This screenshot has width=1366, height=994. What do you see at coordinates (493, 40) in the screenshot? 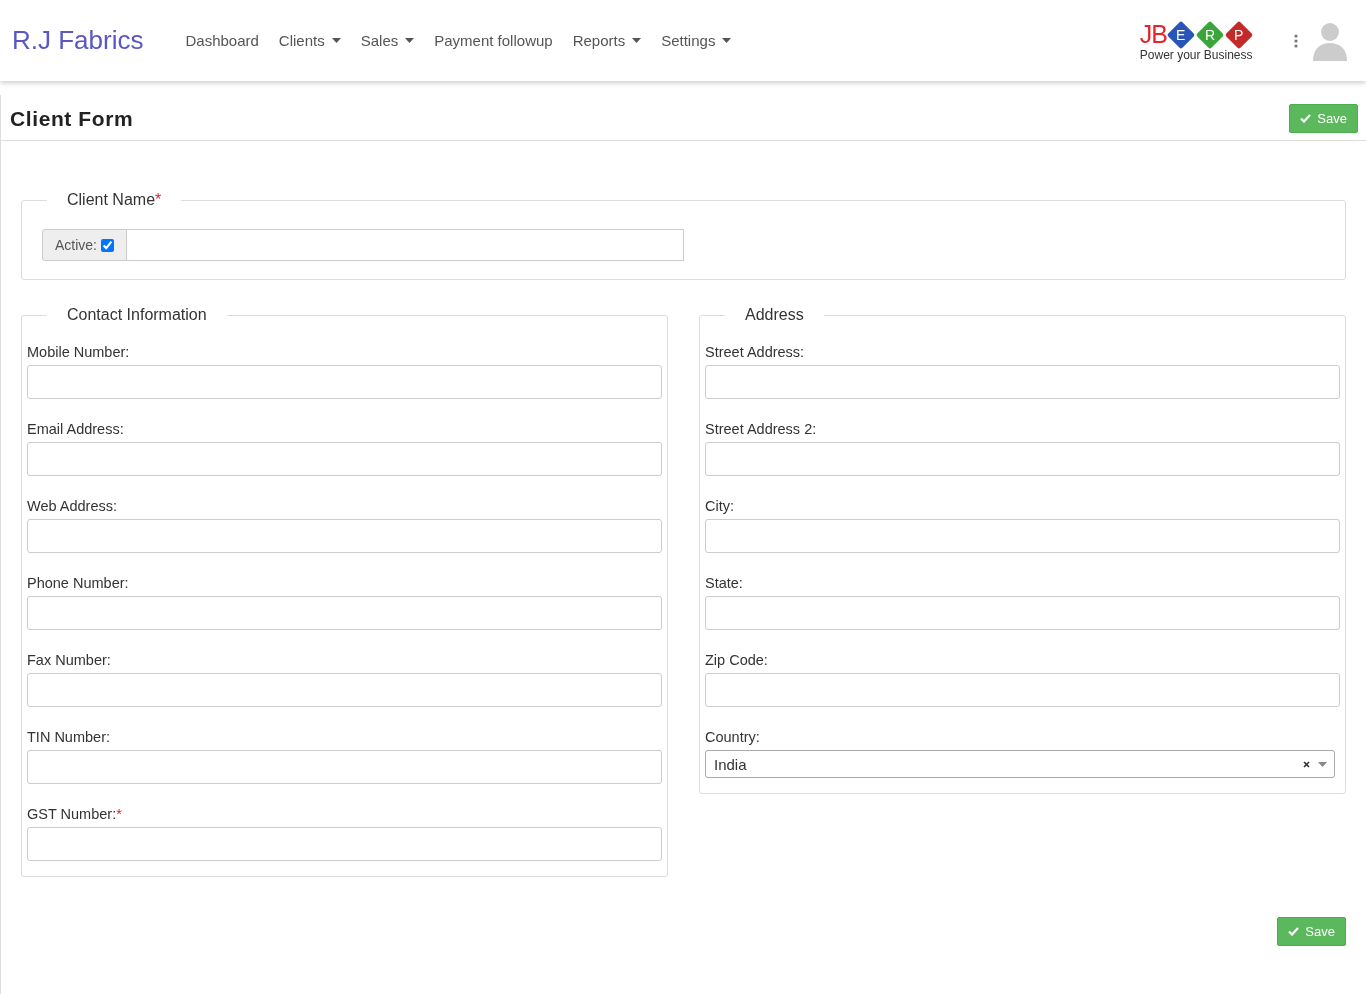
I see `nav-link: Payment followup` at bounding box center [493, 40].